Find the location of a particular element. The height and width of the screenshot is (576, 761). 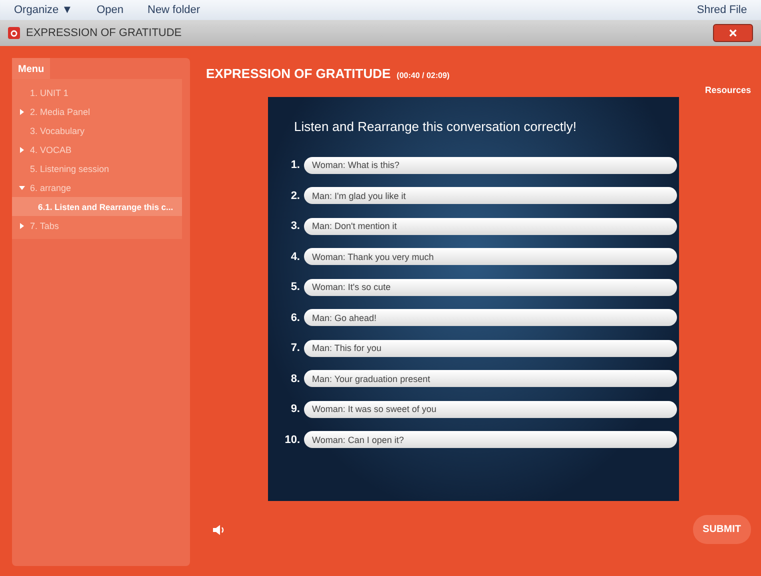

close-button is located at coordinates (733, 33).